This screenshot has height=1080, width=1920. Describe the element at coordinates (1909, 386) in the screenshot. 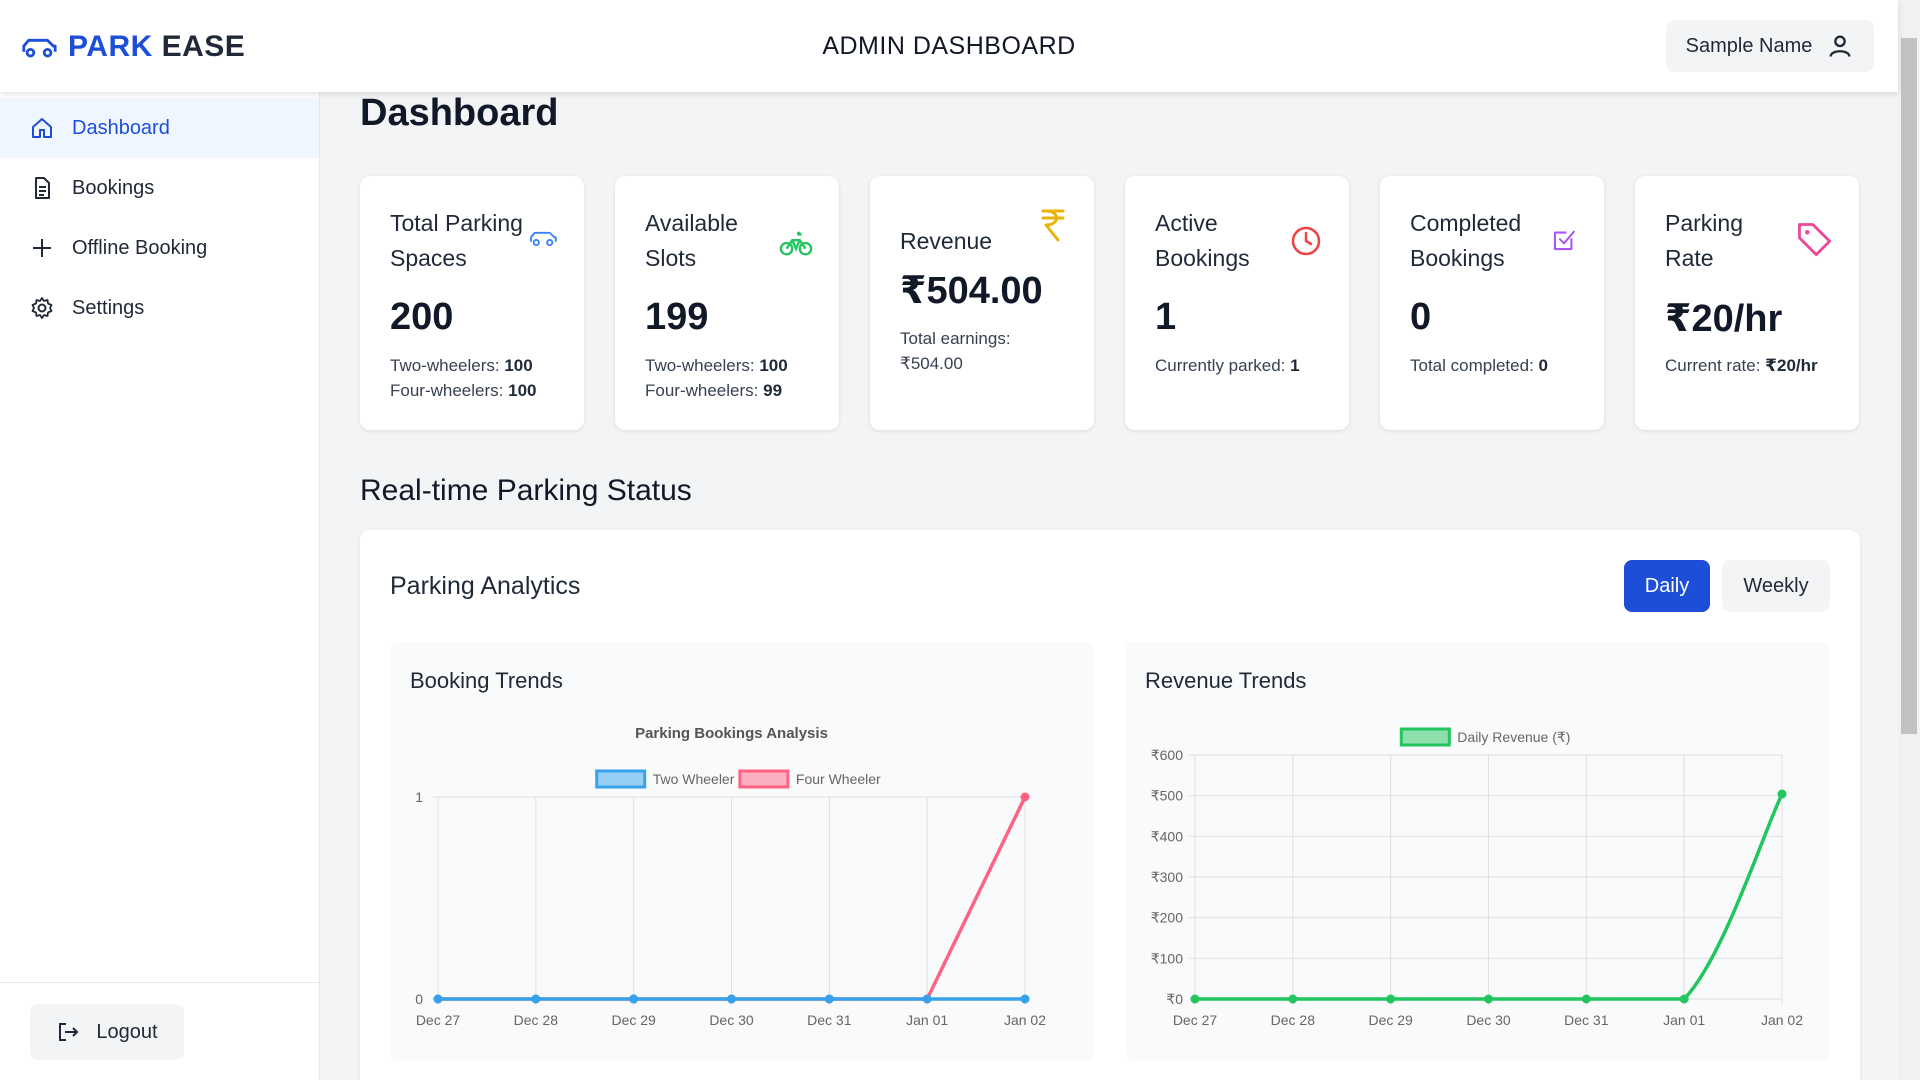

I see `scrollbar-thumb` at that location.